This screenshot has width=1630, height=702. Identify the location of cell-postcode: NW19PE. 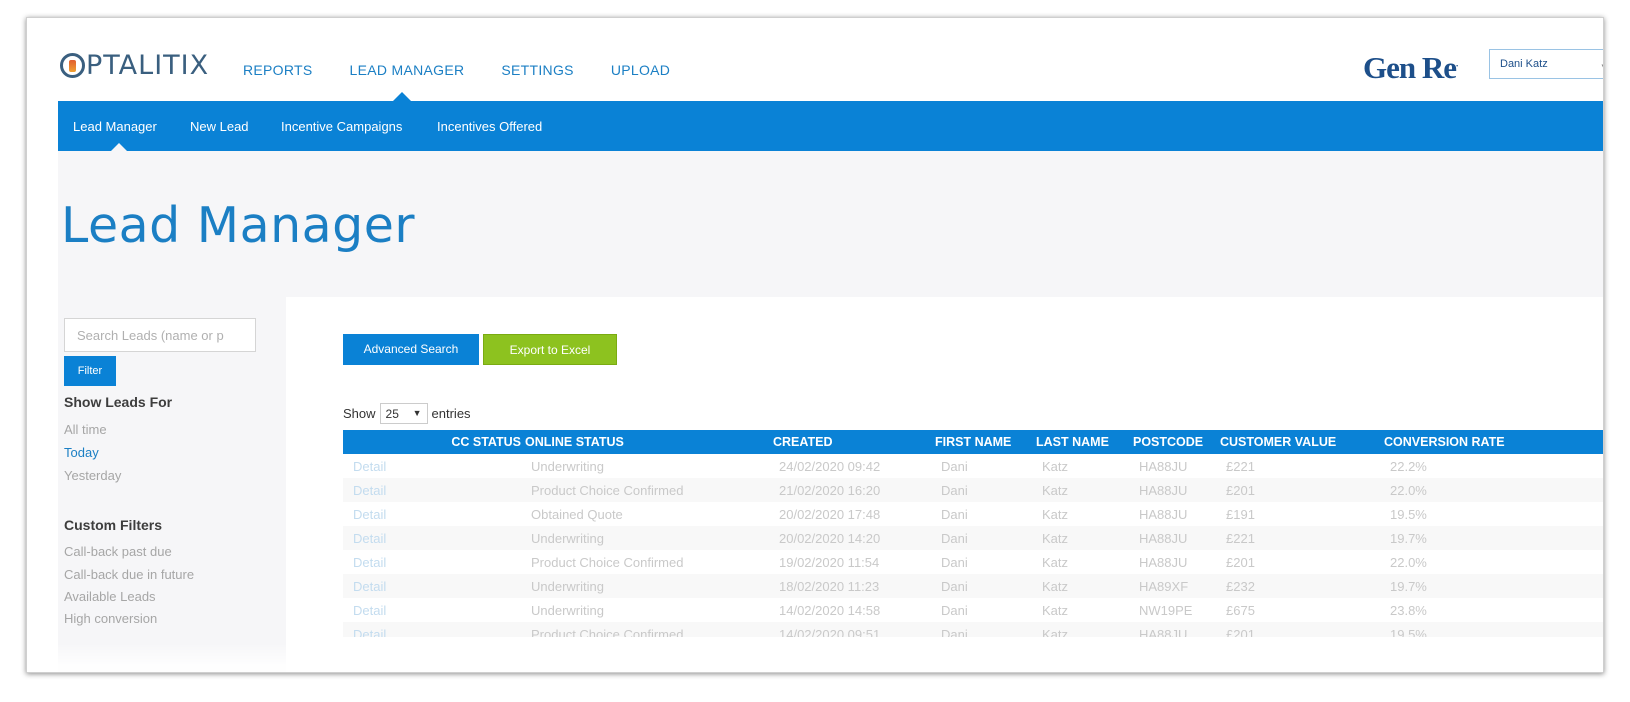
(1166, 610).